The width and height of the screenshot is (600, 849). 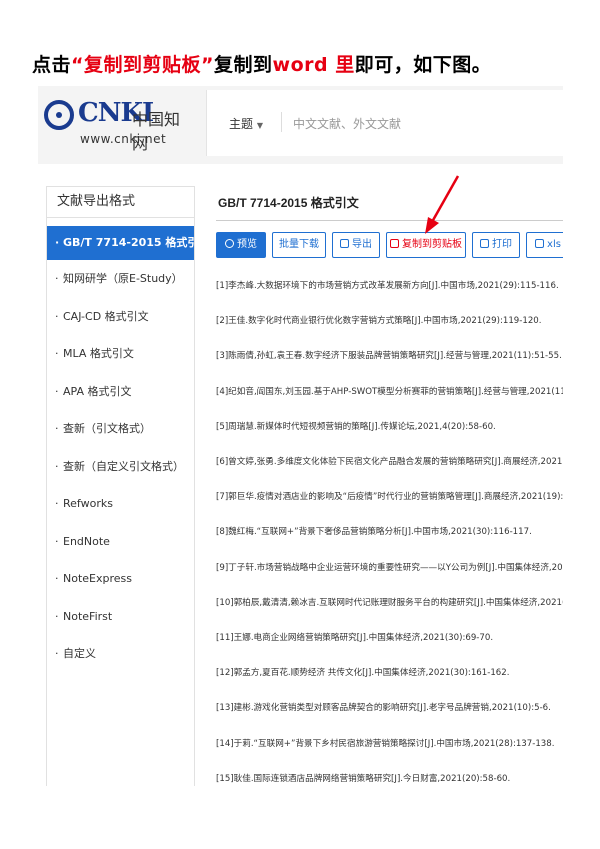 What do you see at coordinates (106, 316) in the screenshot?
I see `sidebar-item-label: CAJ-CD 格式引文` at bounding box center [106, 316].